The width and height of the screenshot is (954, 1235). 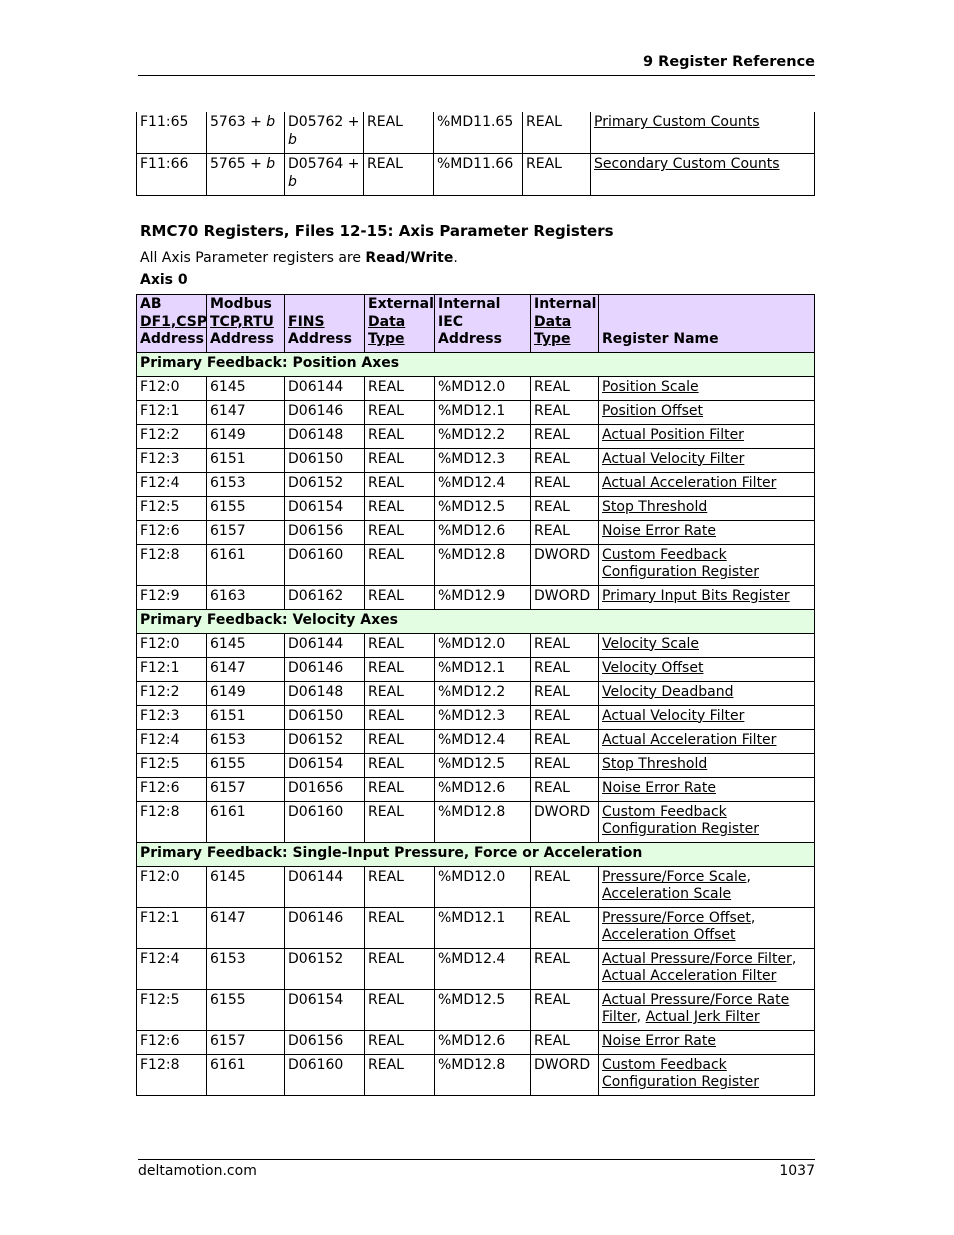 I want to click on register-link: Acceleration Offset, so click(x=669, y=935).